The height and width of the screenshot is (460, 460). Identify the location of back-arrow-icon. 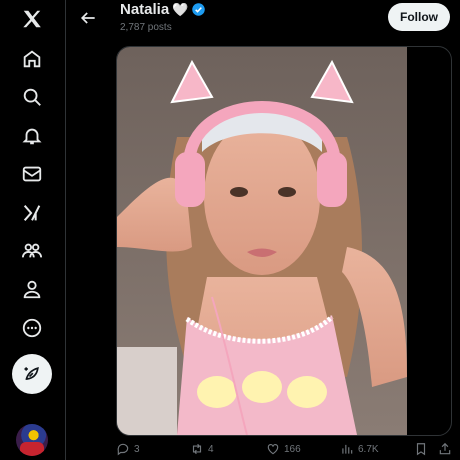
(88, 18).